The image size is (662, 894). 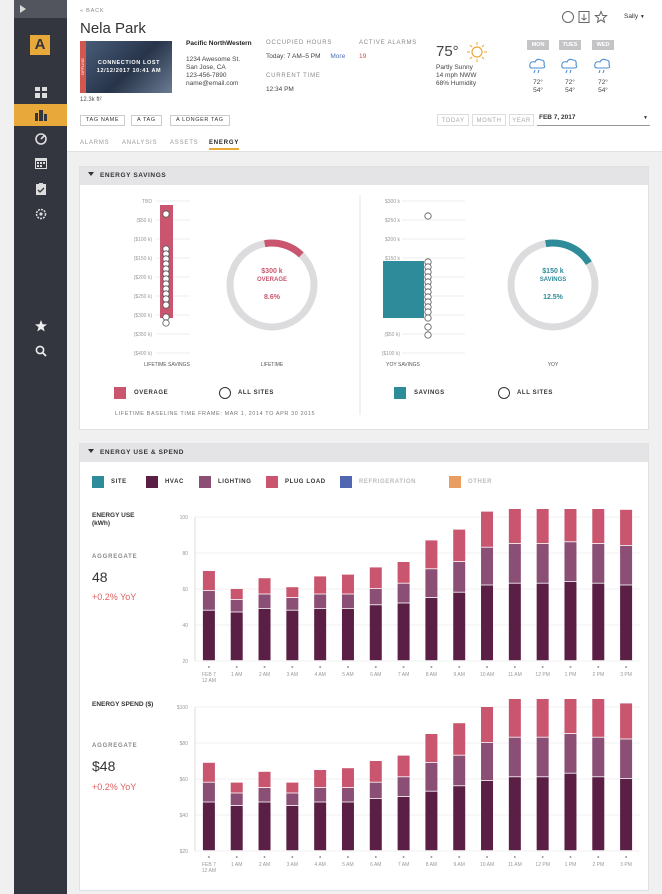 I want to click on tab-assets: ASSETS, so click(x=184, y=143).